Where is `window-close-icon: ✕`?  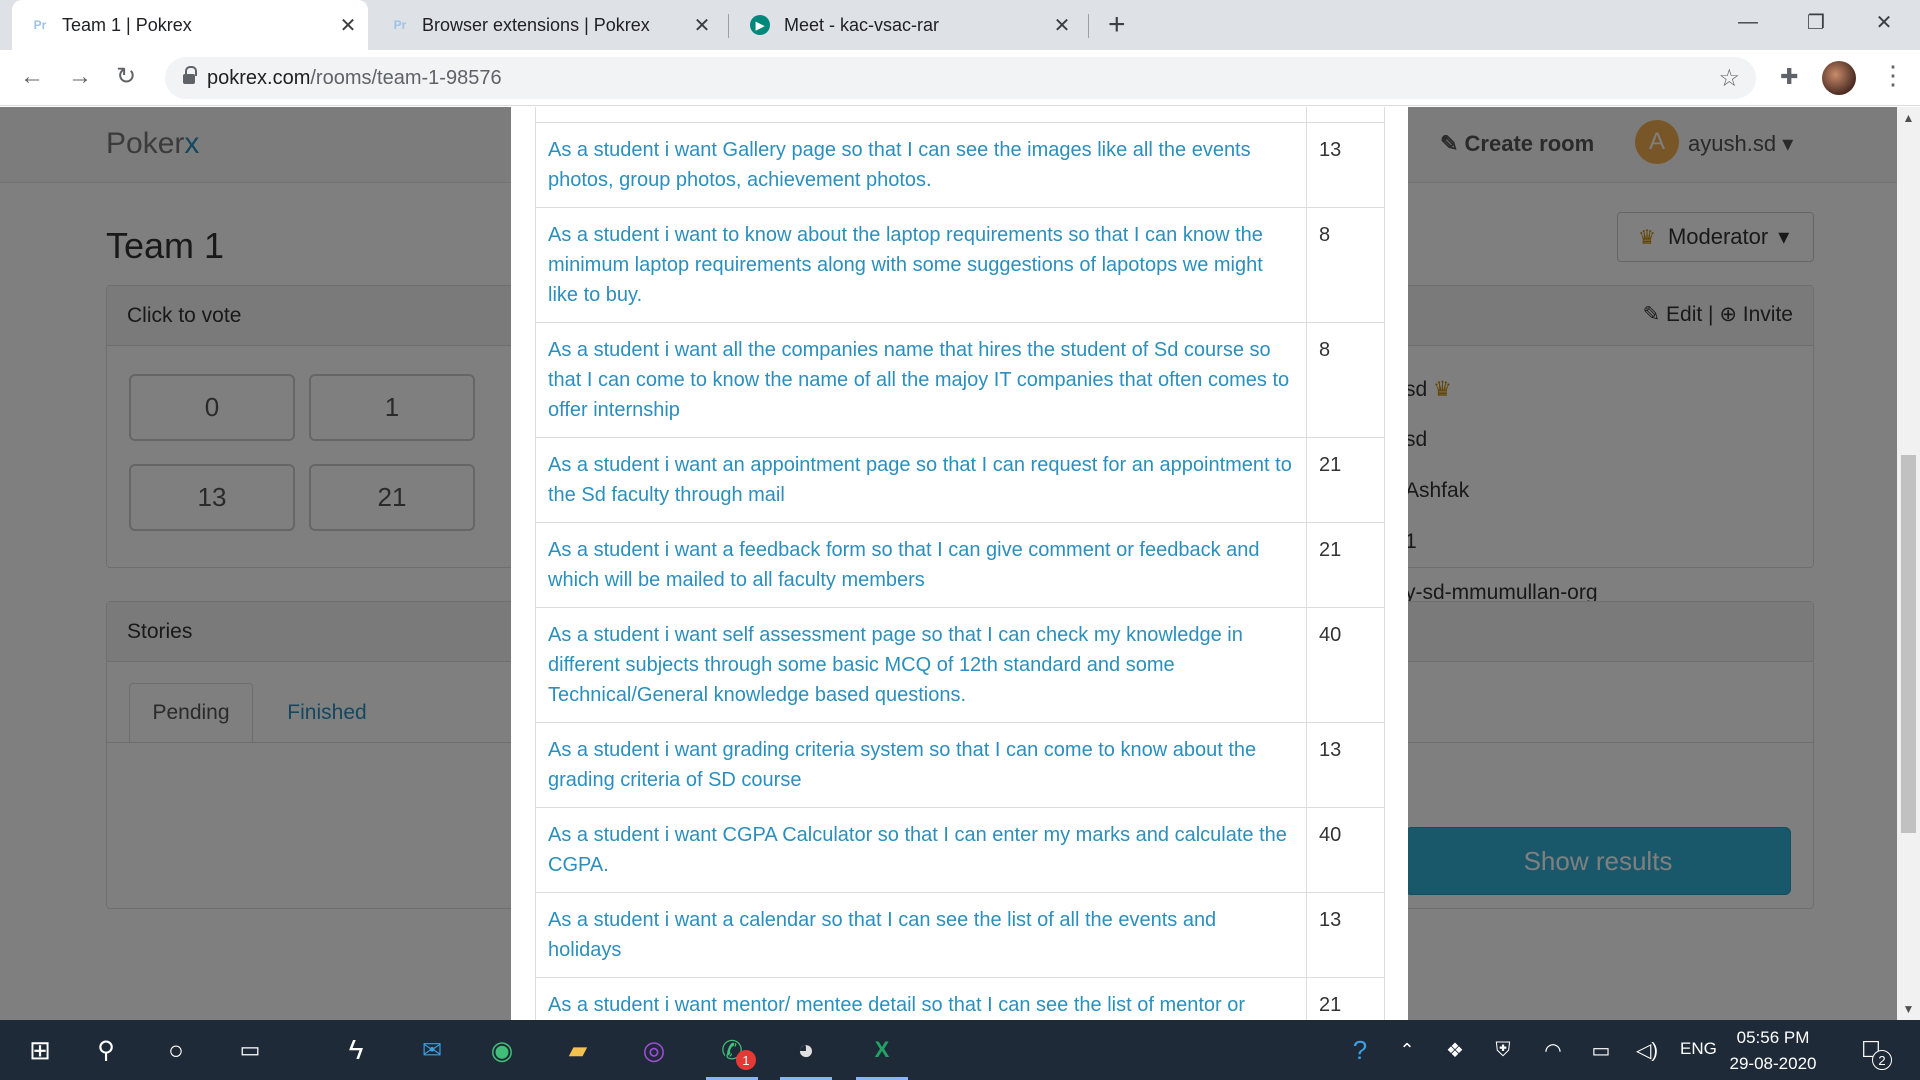 window-close-icon: ✕ is located at coordinates (1884, 22).